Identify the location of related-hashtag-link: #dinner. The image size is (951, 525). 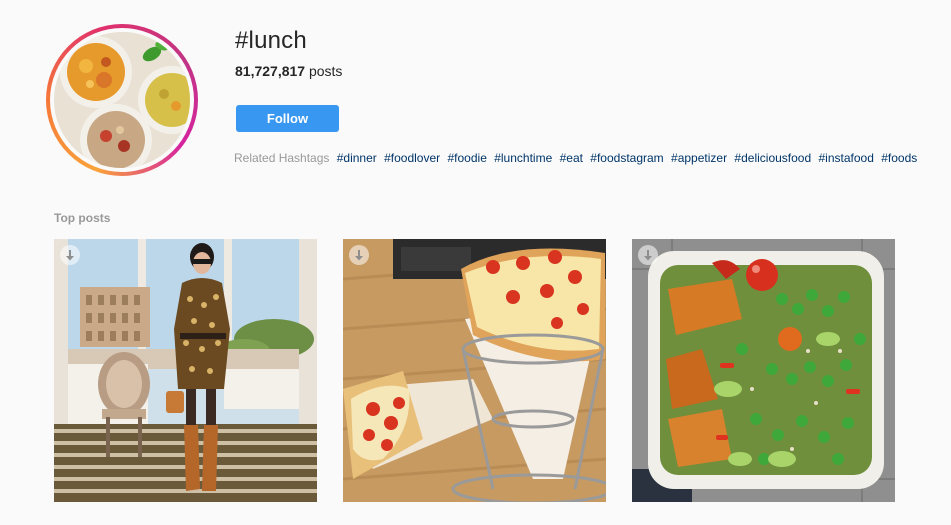
(357, 158).